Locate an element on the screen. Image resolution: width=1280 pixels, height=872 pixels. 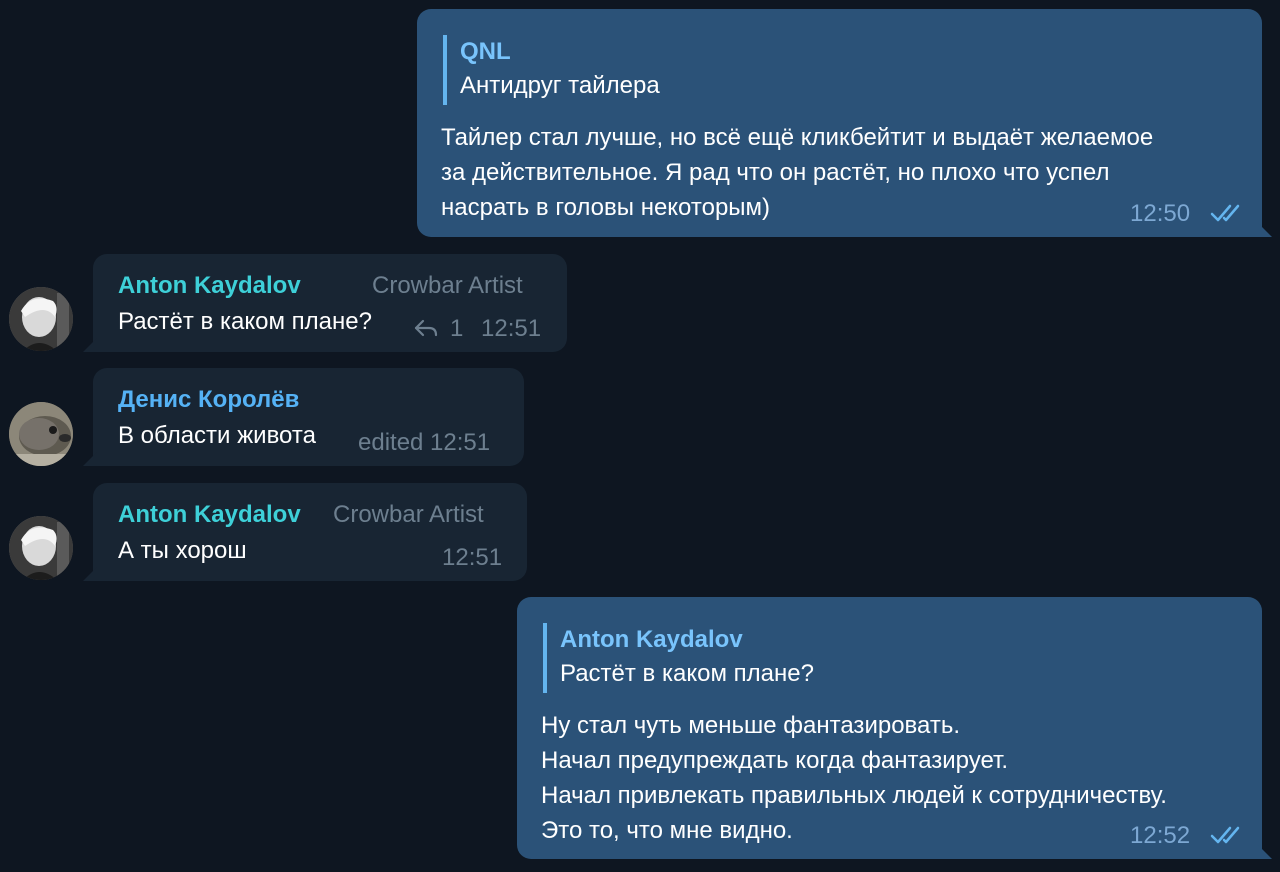
message-line: Ну стал чуть меньше фантазировать. is located at coordinates (751, 725).